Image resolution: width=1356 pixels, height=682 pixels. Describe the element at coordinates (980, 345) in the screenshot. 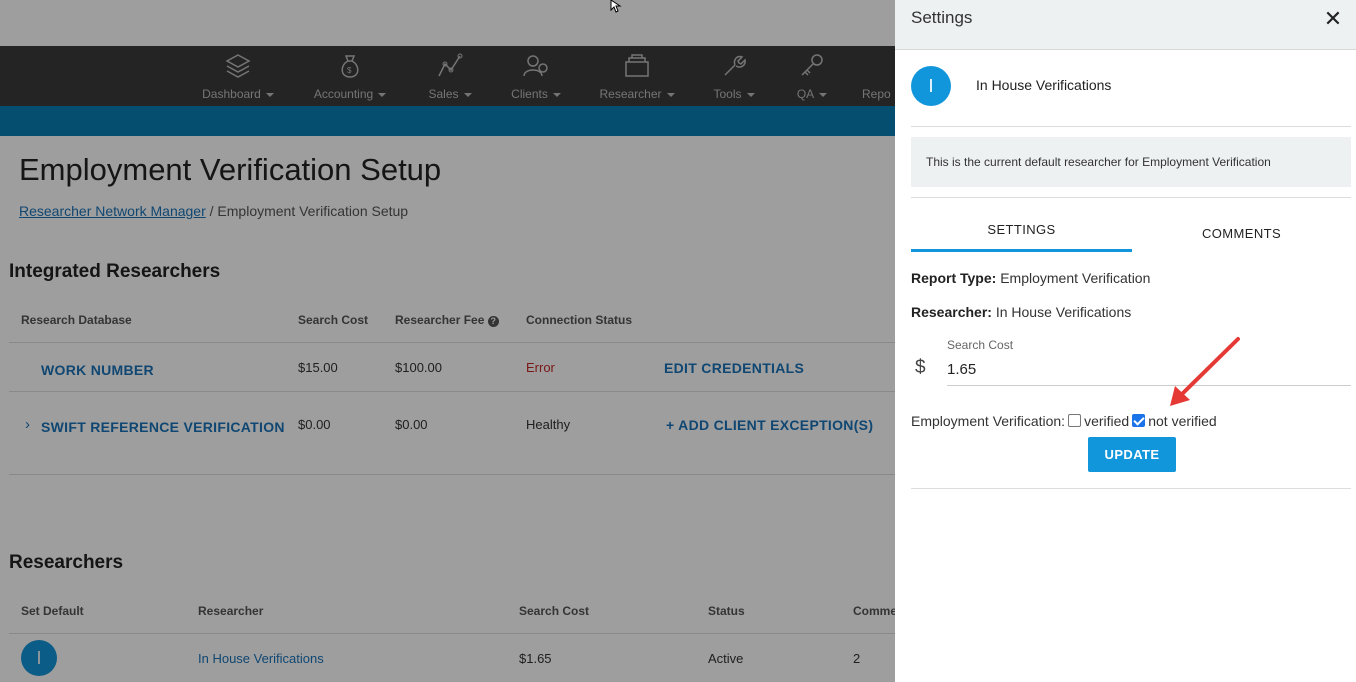

I see `search-cost-label: Search Cost` at that location.